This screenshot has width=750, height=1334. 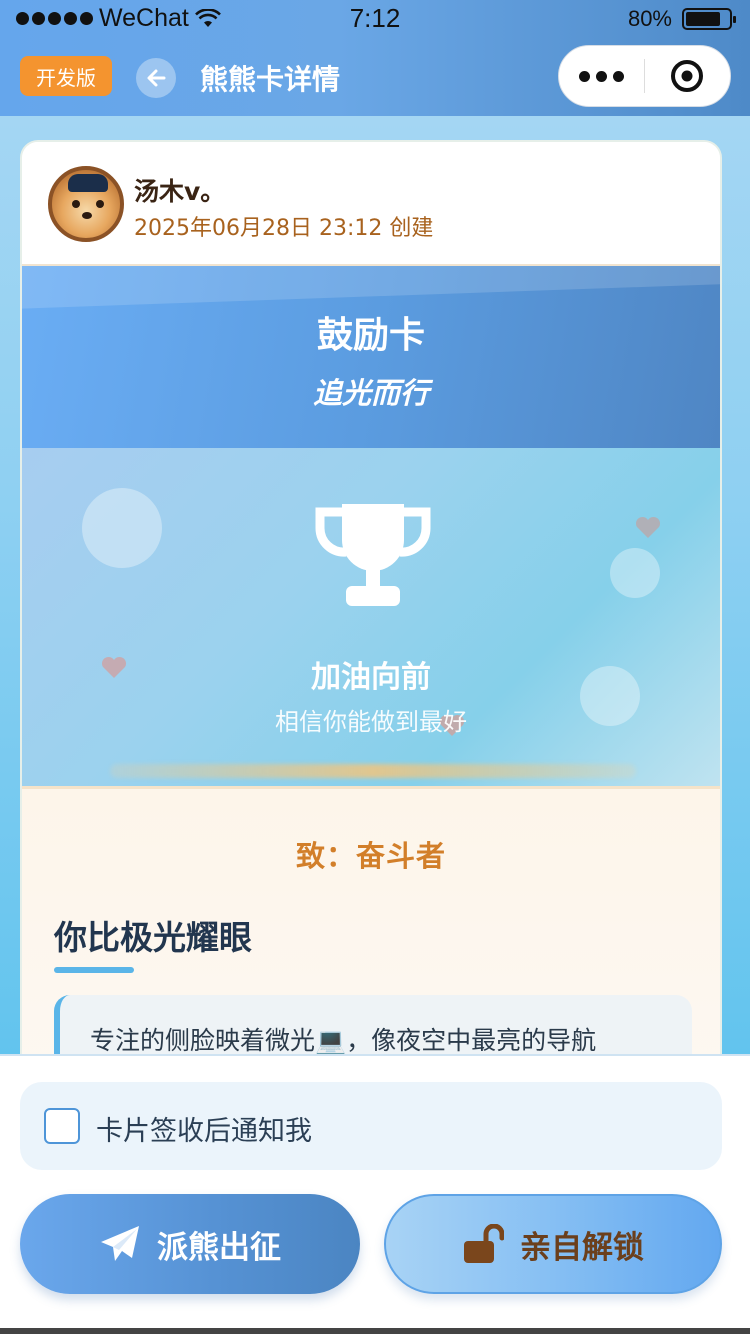 I want to click on close-button, so click(x=687, y=76).